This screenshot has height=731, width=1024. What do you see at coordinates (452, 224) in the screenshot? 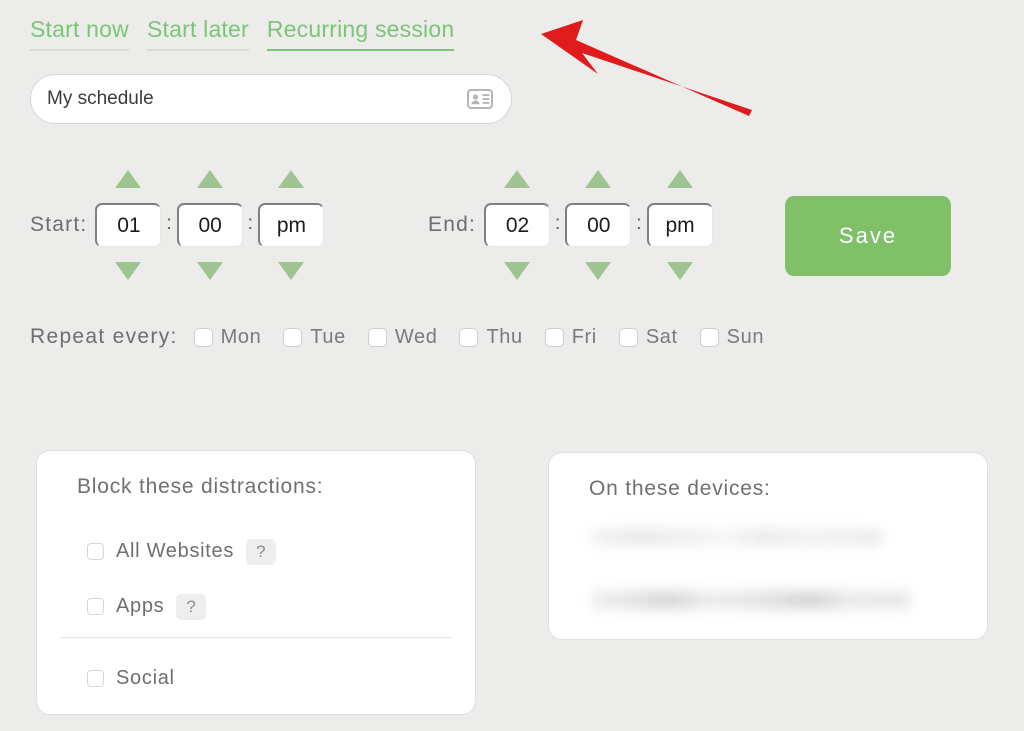
I see `end-time-label: End:` at bounding box center [452, 224].